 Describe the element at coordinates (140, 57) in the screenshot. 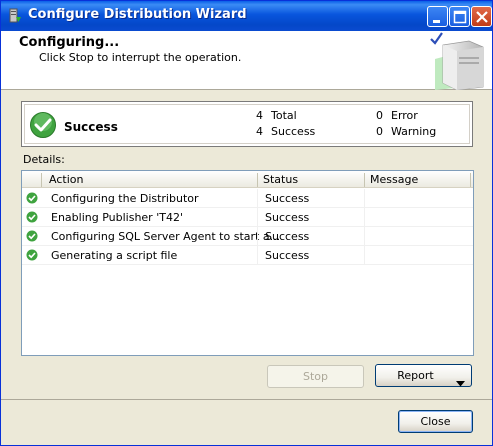

I see `page-subtitle: Click Stop to interrupt the operation.` at that location.